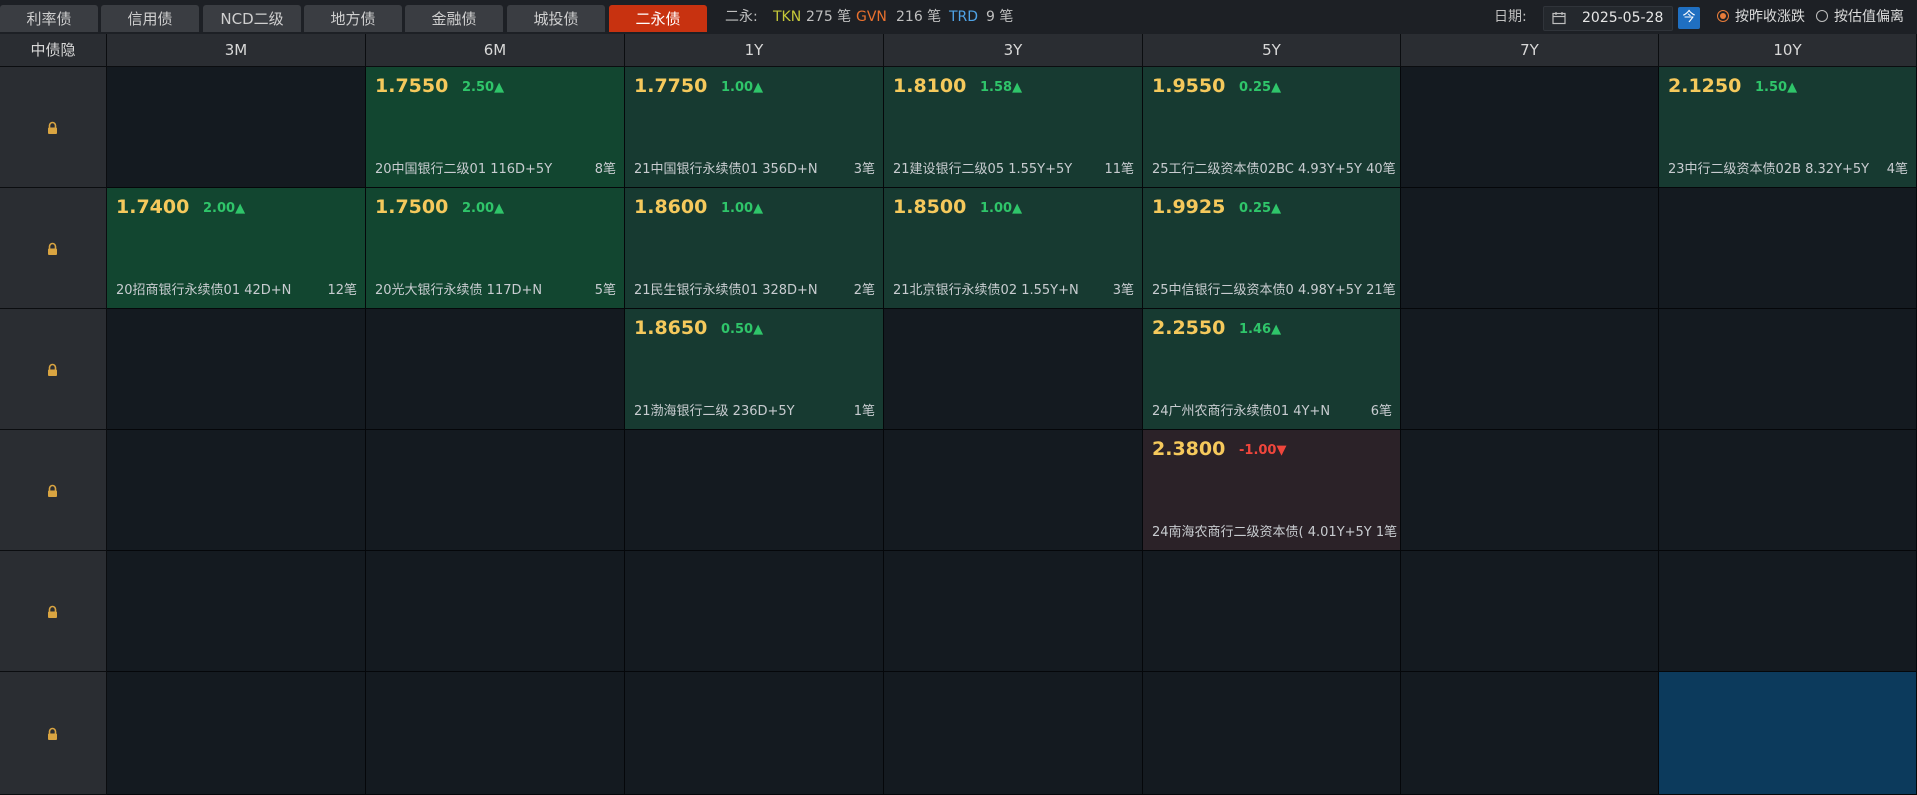  I want to click on quote-change: 0.25▲, so click(1260, 208).